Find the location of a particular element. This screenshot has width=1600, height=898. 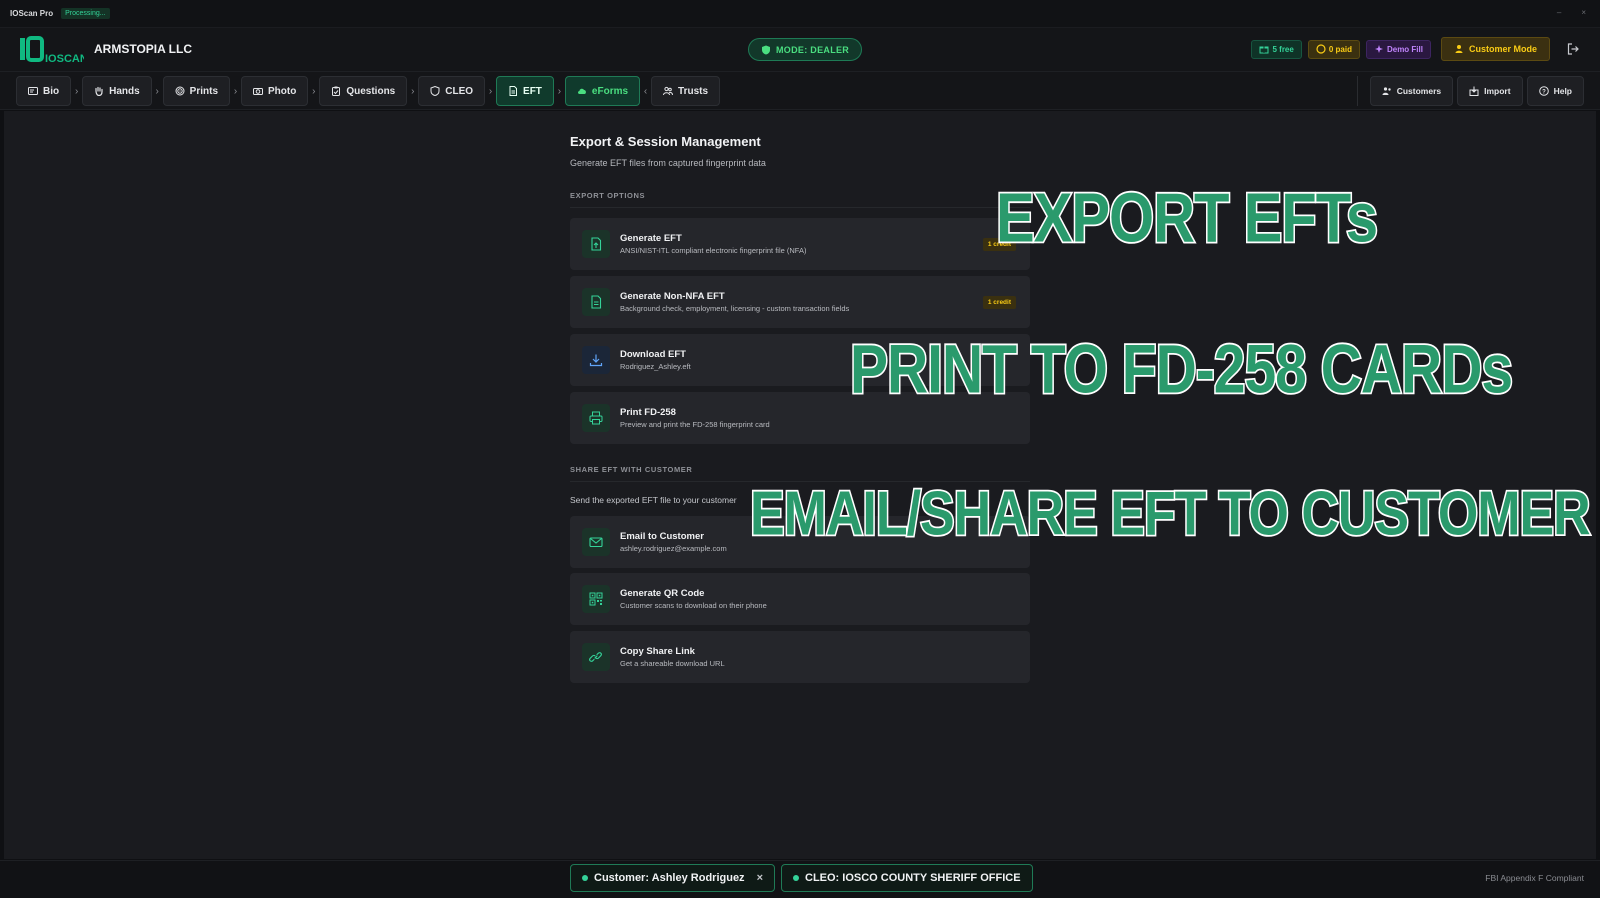

minimize-icon: – is located at coordinates (1559, 12).